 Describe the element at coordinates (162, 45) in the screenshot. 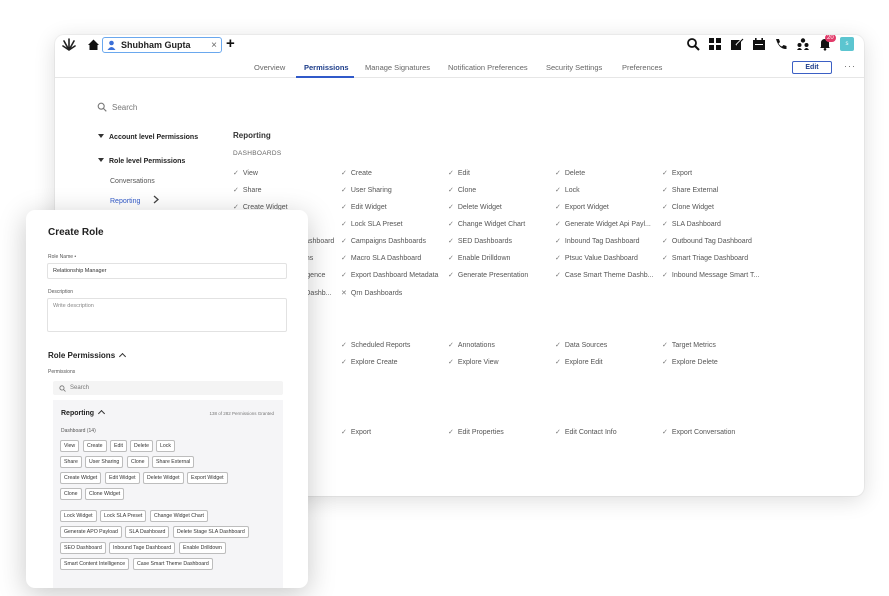

I see `record-tab: Shubham Gupta ×` at that location.